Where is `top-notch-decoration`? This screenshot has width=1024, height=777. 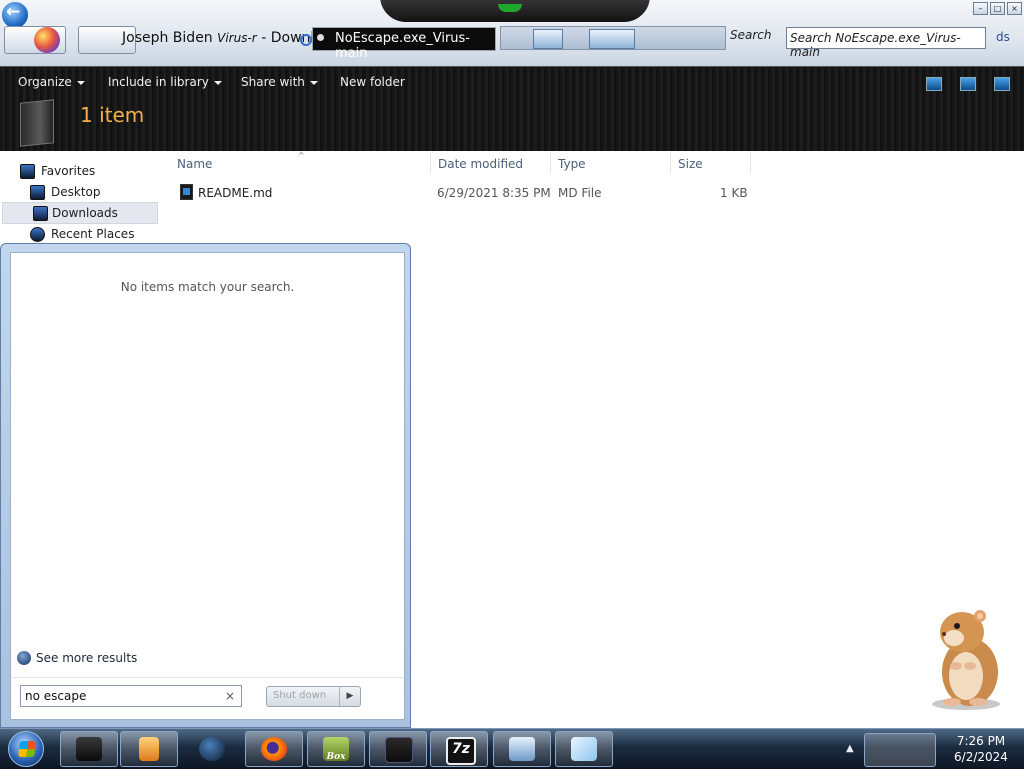 top-notch-decoration is located at coordinates (515, 11).